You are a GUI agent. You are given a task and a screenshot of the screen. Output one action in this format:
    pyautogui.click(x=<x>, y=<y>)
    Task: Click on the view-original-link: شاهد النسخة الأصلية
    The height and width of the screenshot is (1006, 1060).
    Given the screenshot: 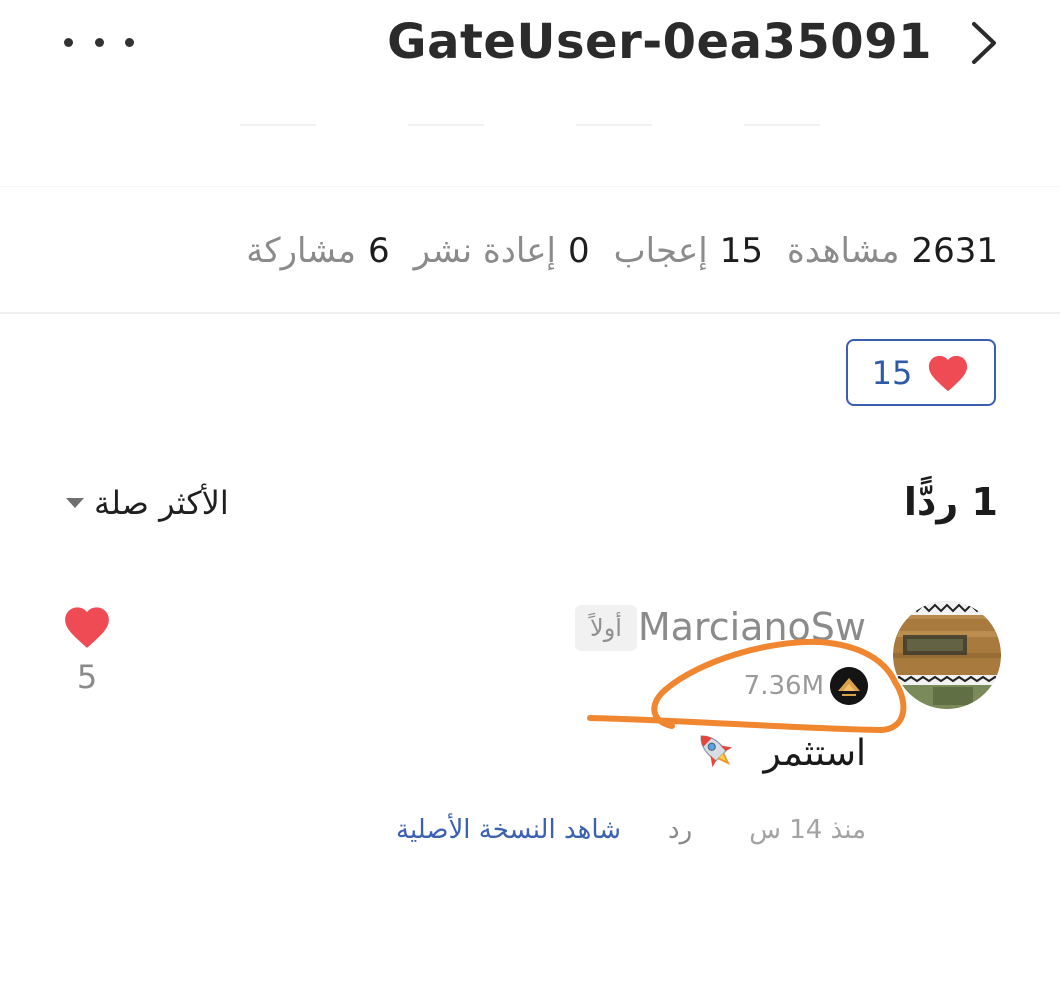 What is the action you would take?
    pyautogui.click(x=508, y=830)
    